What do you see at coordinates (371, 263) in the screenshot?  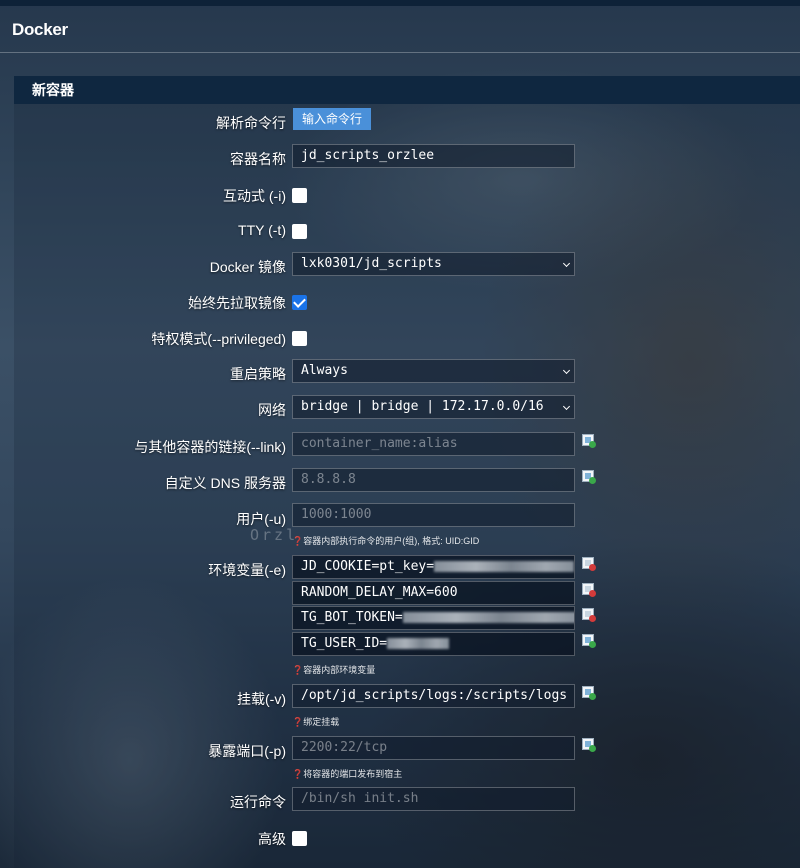 I see `image-select-value: lxk0301/jd_scripts` at bounding box center [371, 263].